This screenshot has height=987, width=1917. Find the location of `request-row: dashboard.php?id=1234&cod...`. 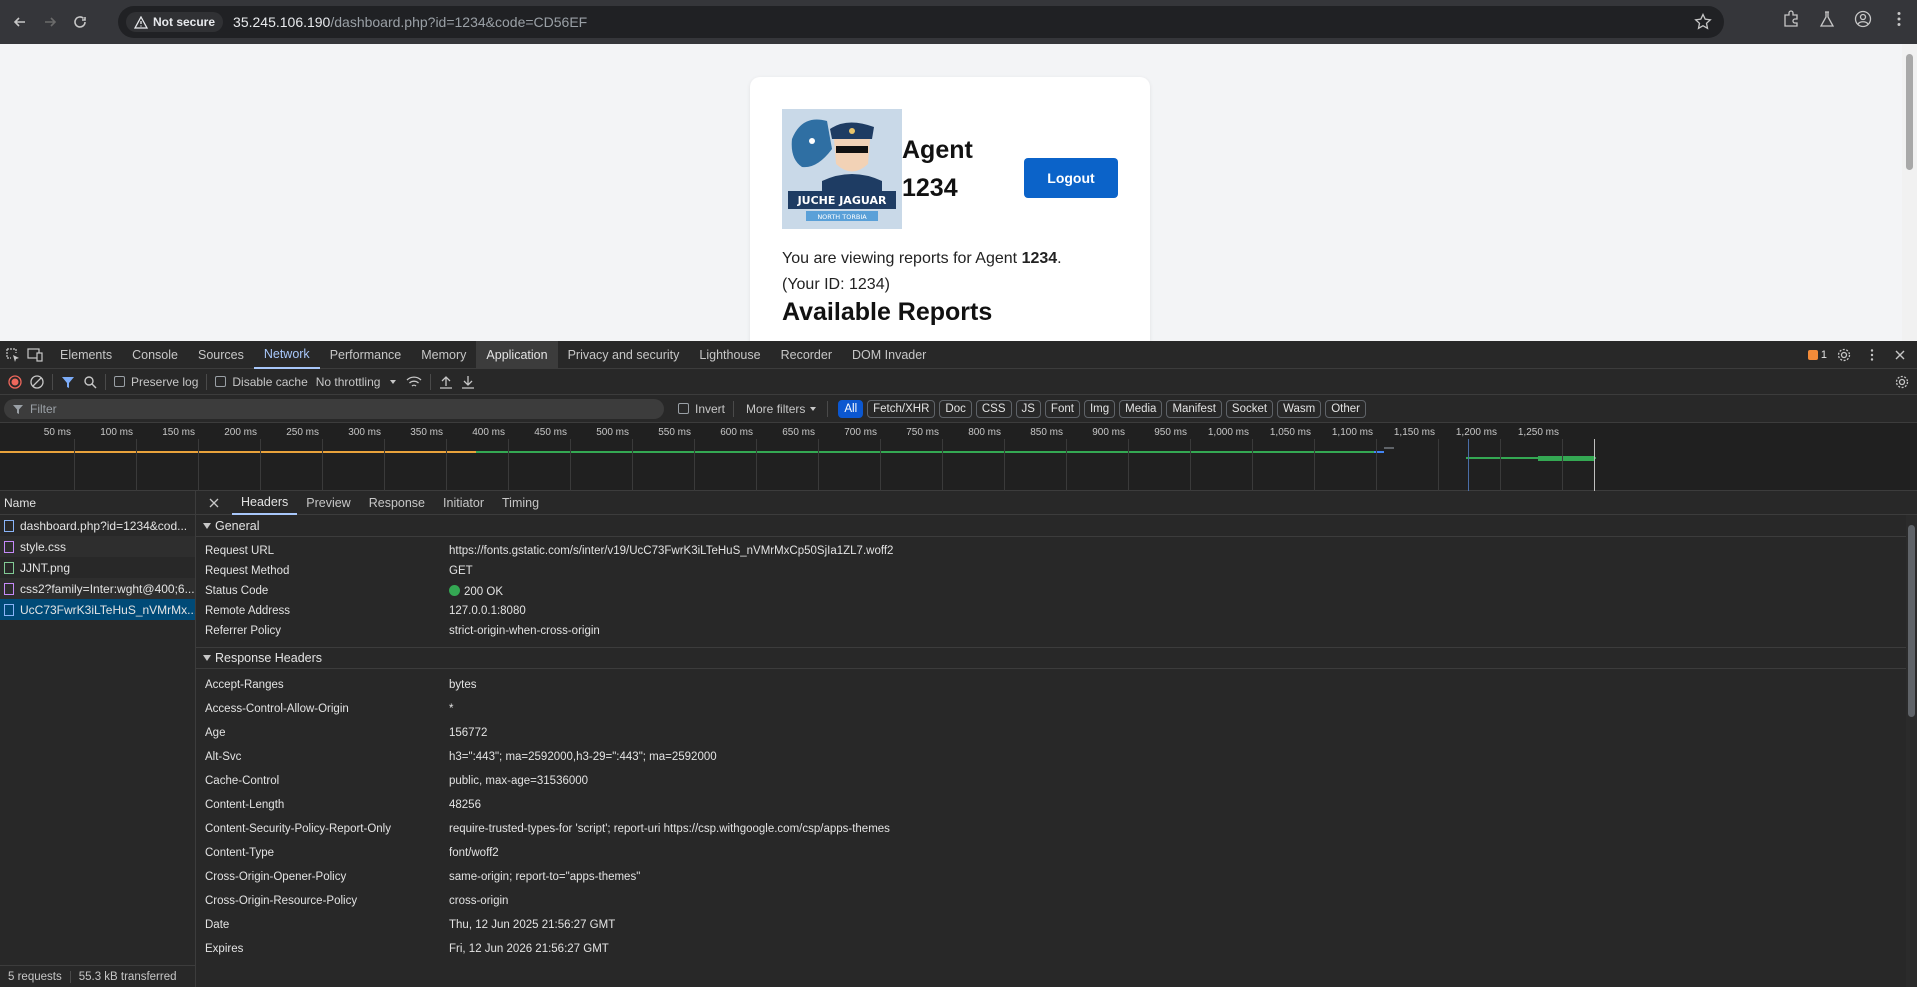

request-row: dashboard.php?id=1234&cod... is located at coordinates (97, 525).